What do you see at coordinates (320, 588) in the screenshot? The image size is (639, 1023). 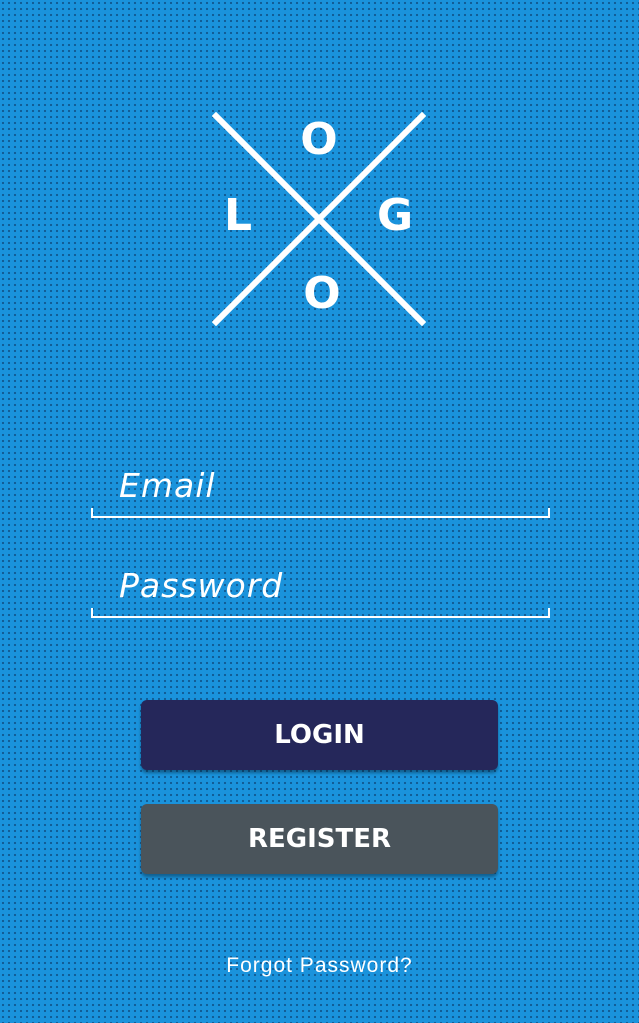 I see `password-field: Password` at bounding box center [320, 588].